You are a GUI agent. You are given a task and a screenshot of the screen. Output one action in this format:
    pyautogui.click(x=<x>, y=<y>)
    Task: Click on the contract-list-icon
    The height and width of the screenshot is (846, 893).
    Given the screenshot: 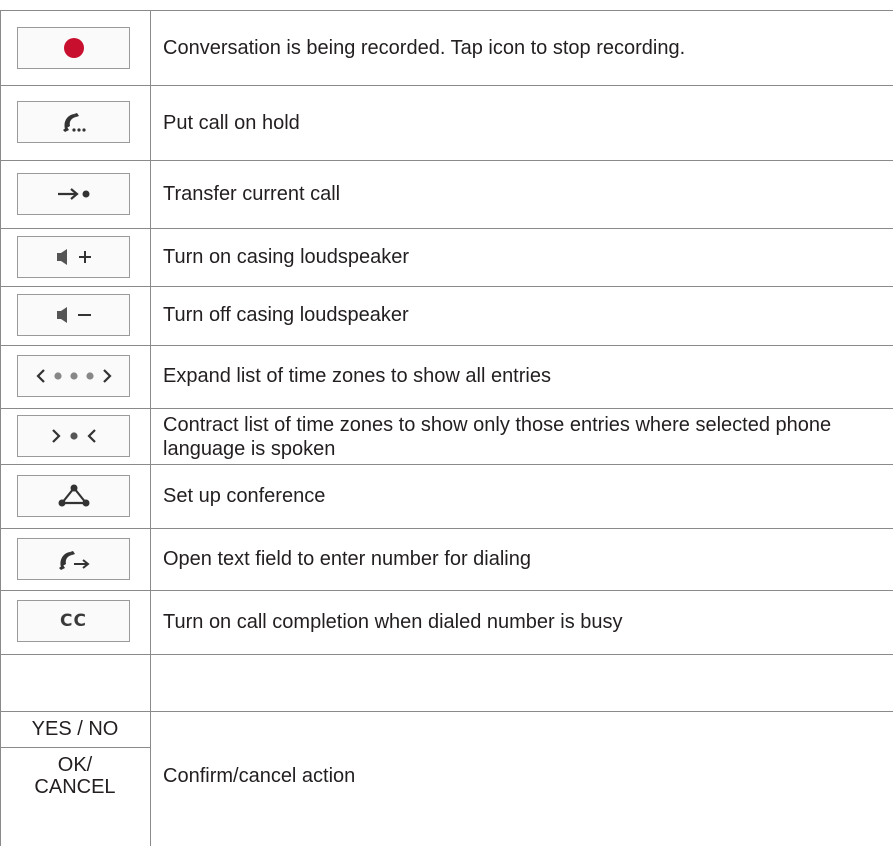 What is the action you would take?
    pyautogui.click(x=73, y=436)
    